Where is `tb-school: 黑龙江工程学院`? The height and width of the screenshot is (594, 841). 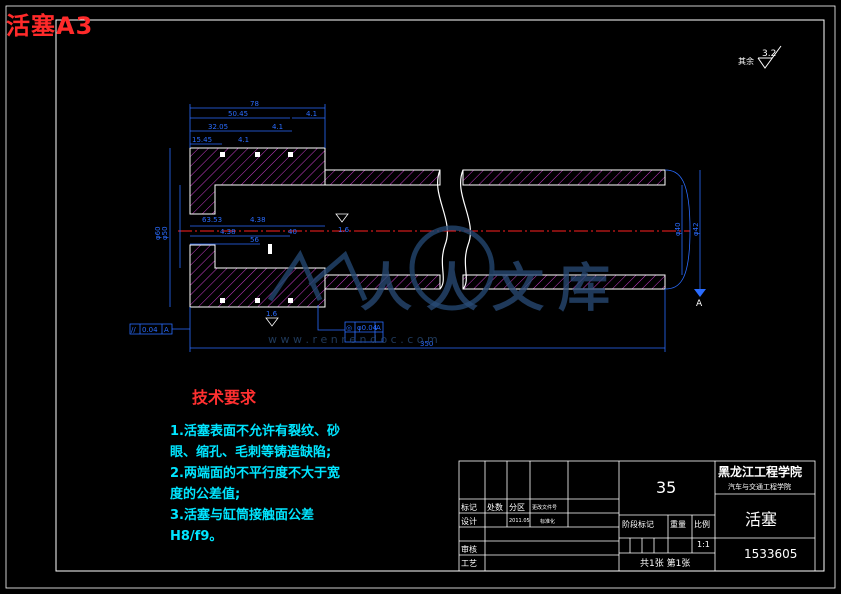
tb-school: 黑龙江工程学院 is located at coordinates (760, 472).